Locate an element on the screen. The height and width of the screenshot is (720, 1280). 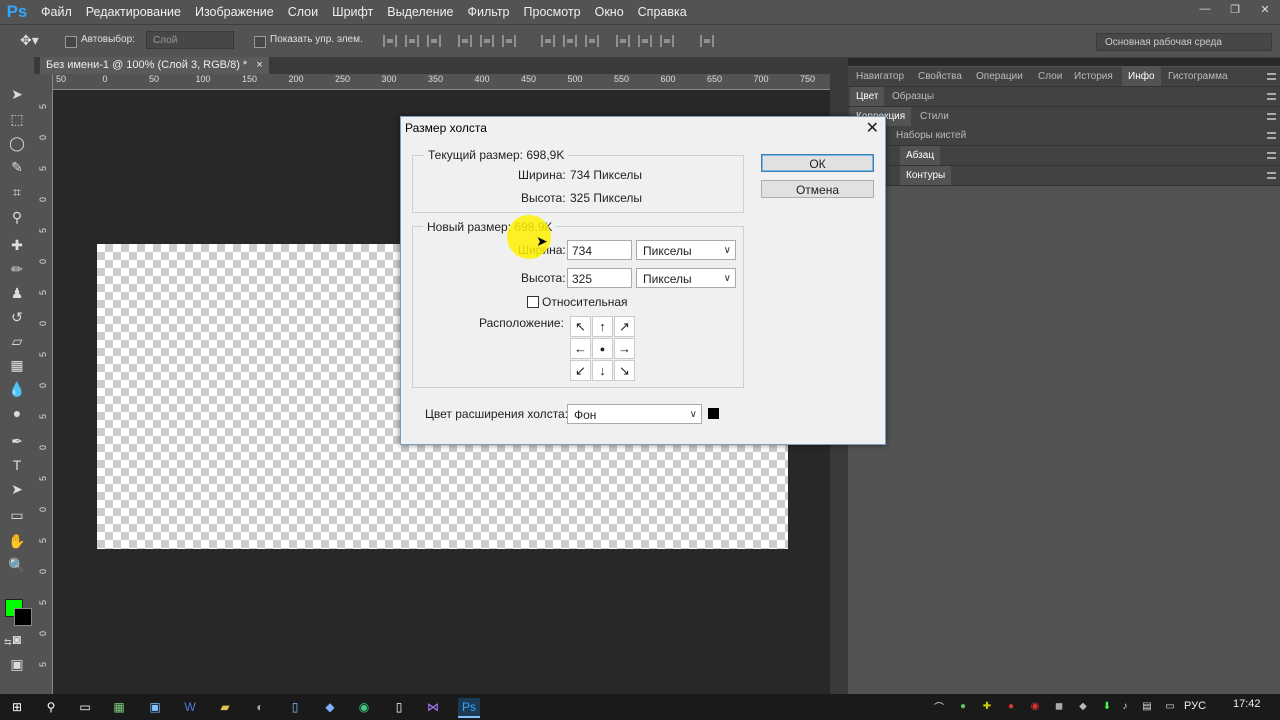
blur-tool-icon: 💧 is located at coordinates (17, 389).